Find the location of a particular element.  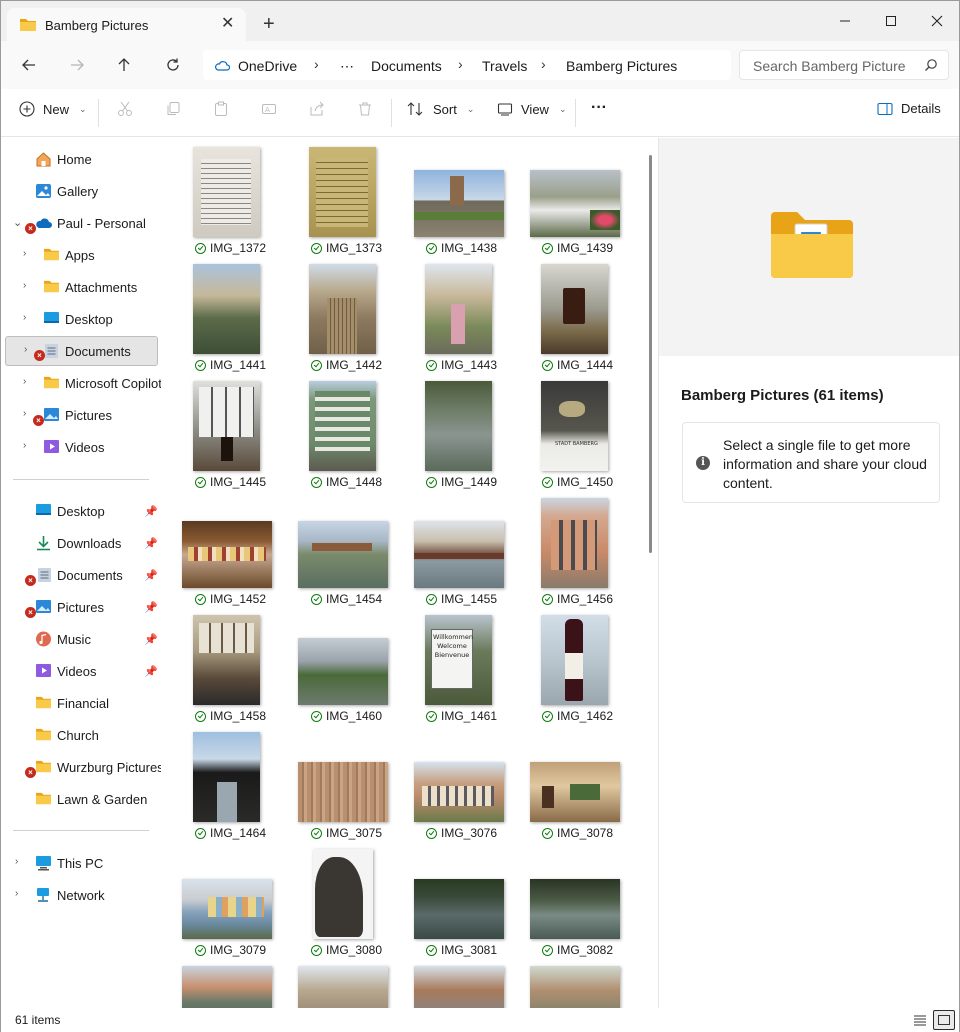

breadcrumb-documents: Documents is located at coordinates (406, 66).